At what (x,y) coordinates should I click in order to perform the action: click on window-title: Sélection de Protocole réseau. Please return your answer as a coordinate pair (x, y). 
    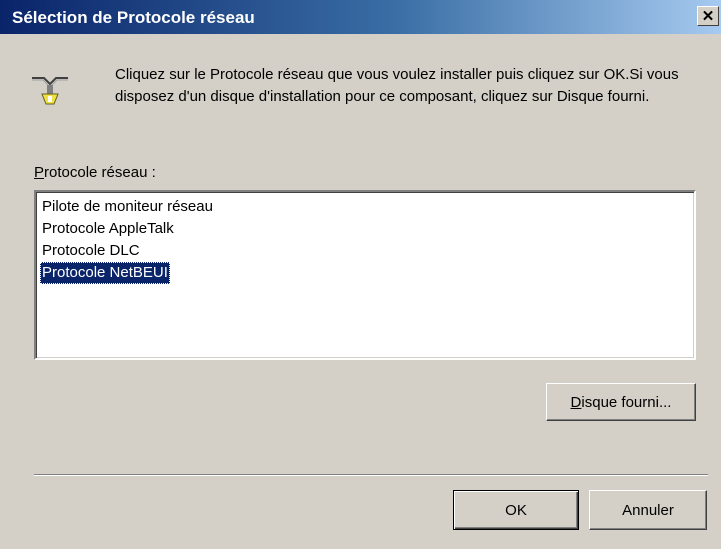
    Looking at the image, I should click on (133, 17).